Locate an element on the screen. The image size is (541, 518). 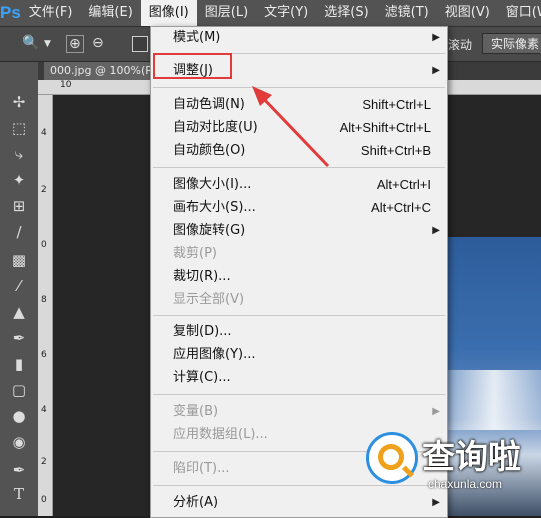
watermark-logo-icon is located at coordinates (392, 458).